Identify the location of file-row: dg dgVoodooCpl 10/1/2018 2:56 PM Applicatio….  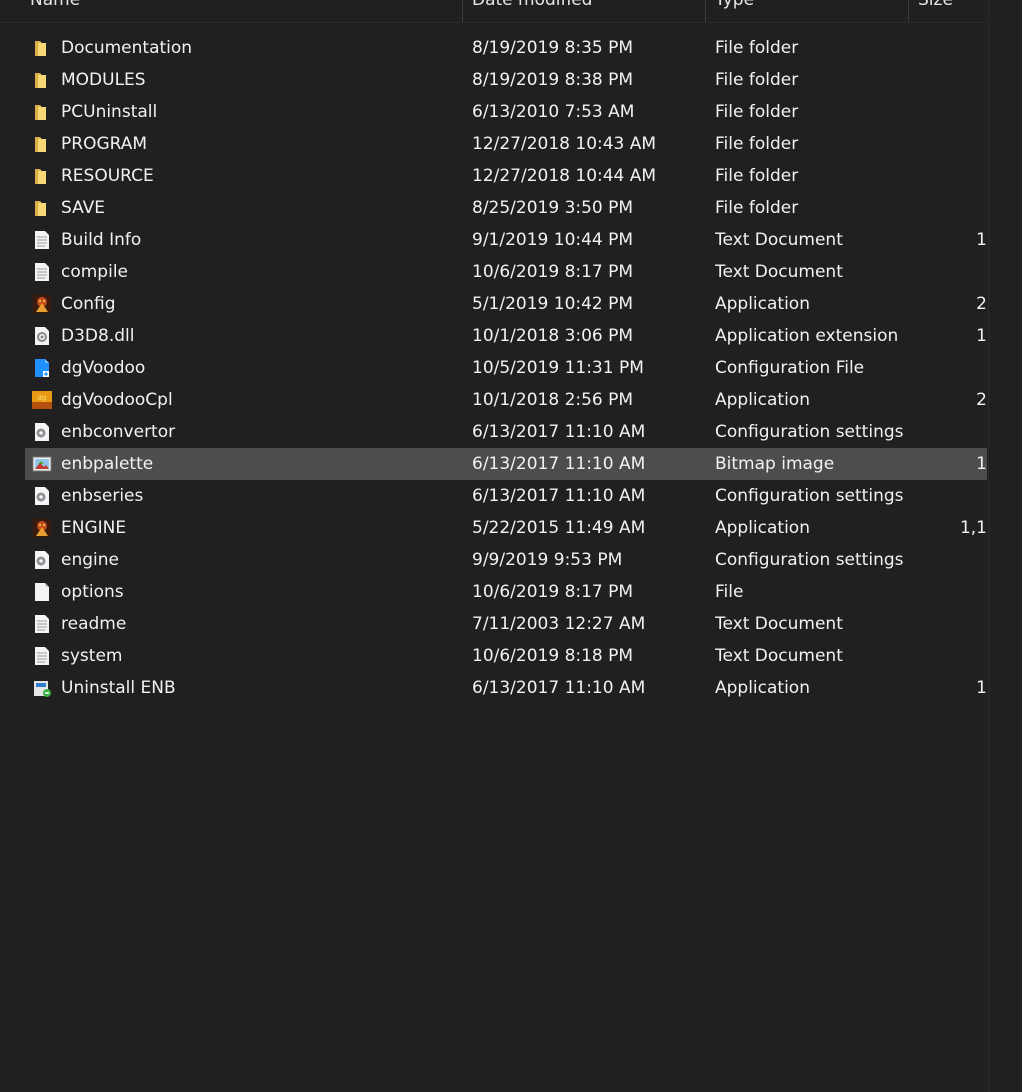
(506, 400).